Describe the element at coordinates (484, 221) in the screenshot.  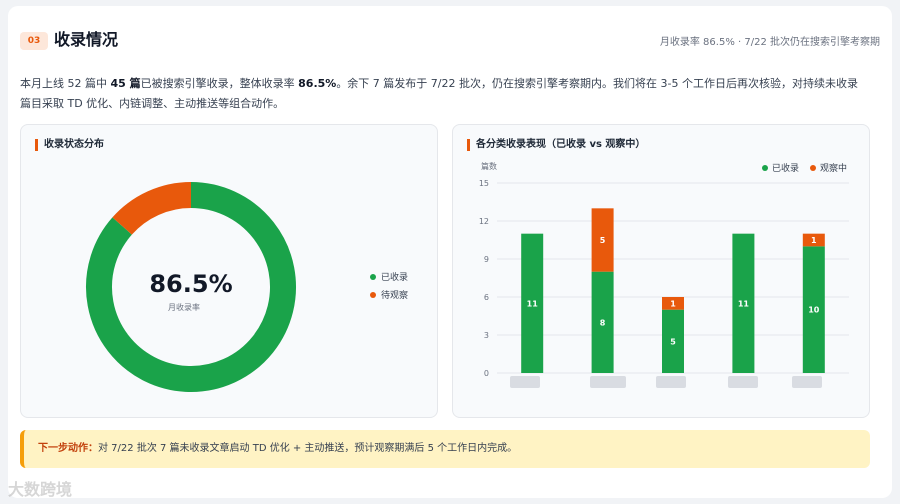
I see `y-tick-12: 12` at that location.